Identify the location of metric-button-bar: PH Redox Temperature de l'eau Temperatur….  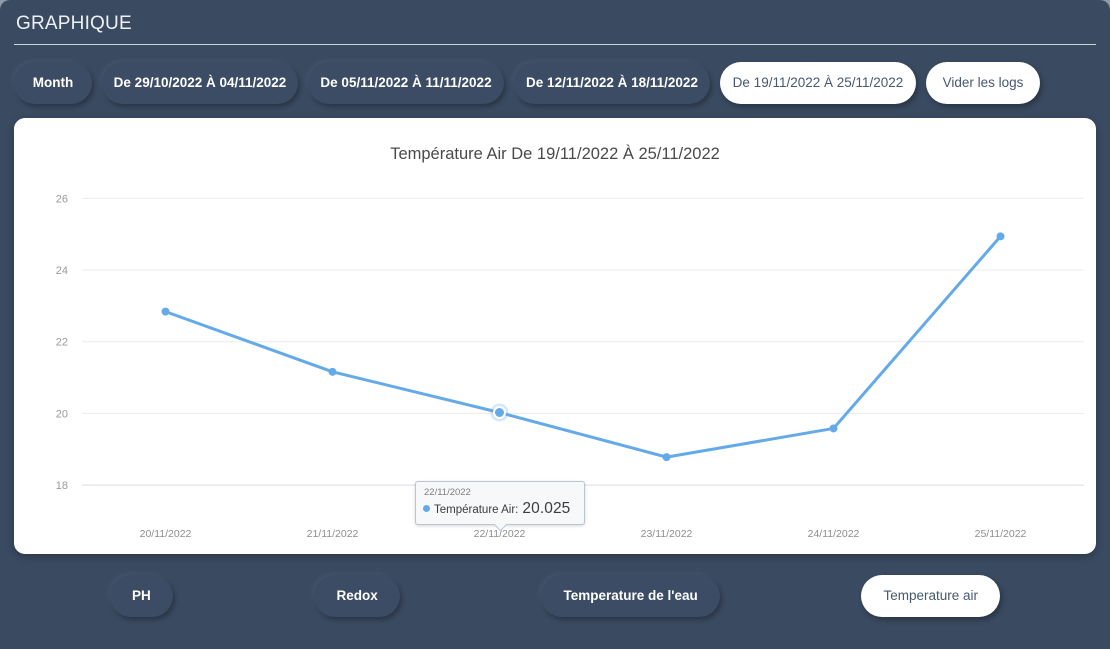
(555, 596).